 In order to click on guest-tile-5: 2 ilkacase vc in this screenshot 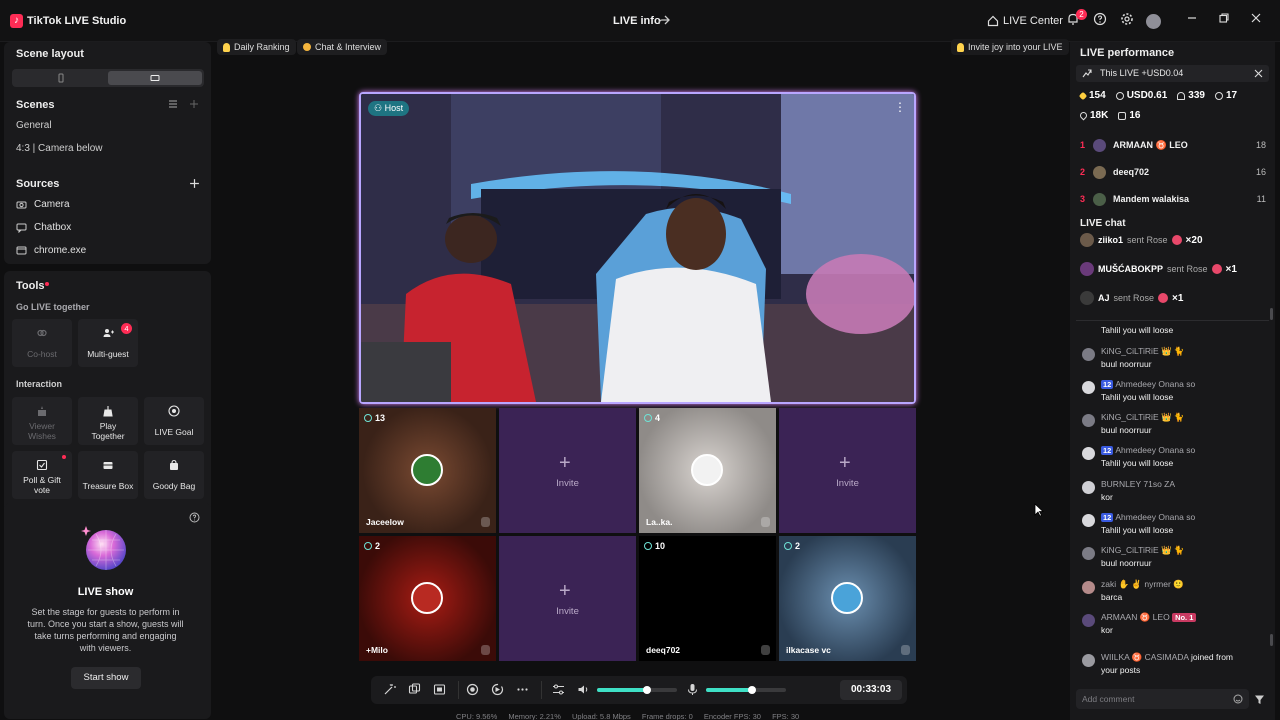, I will do `click(847, 598)`.